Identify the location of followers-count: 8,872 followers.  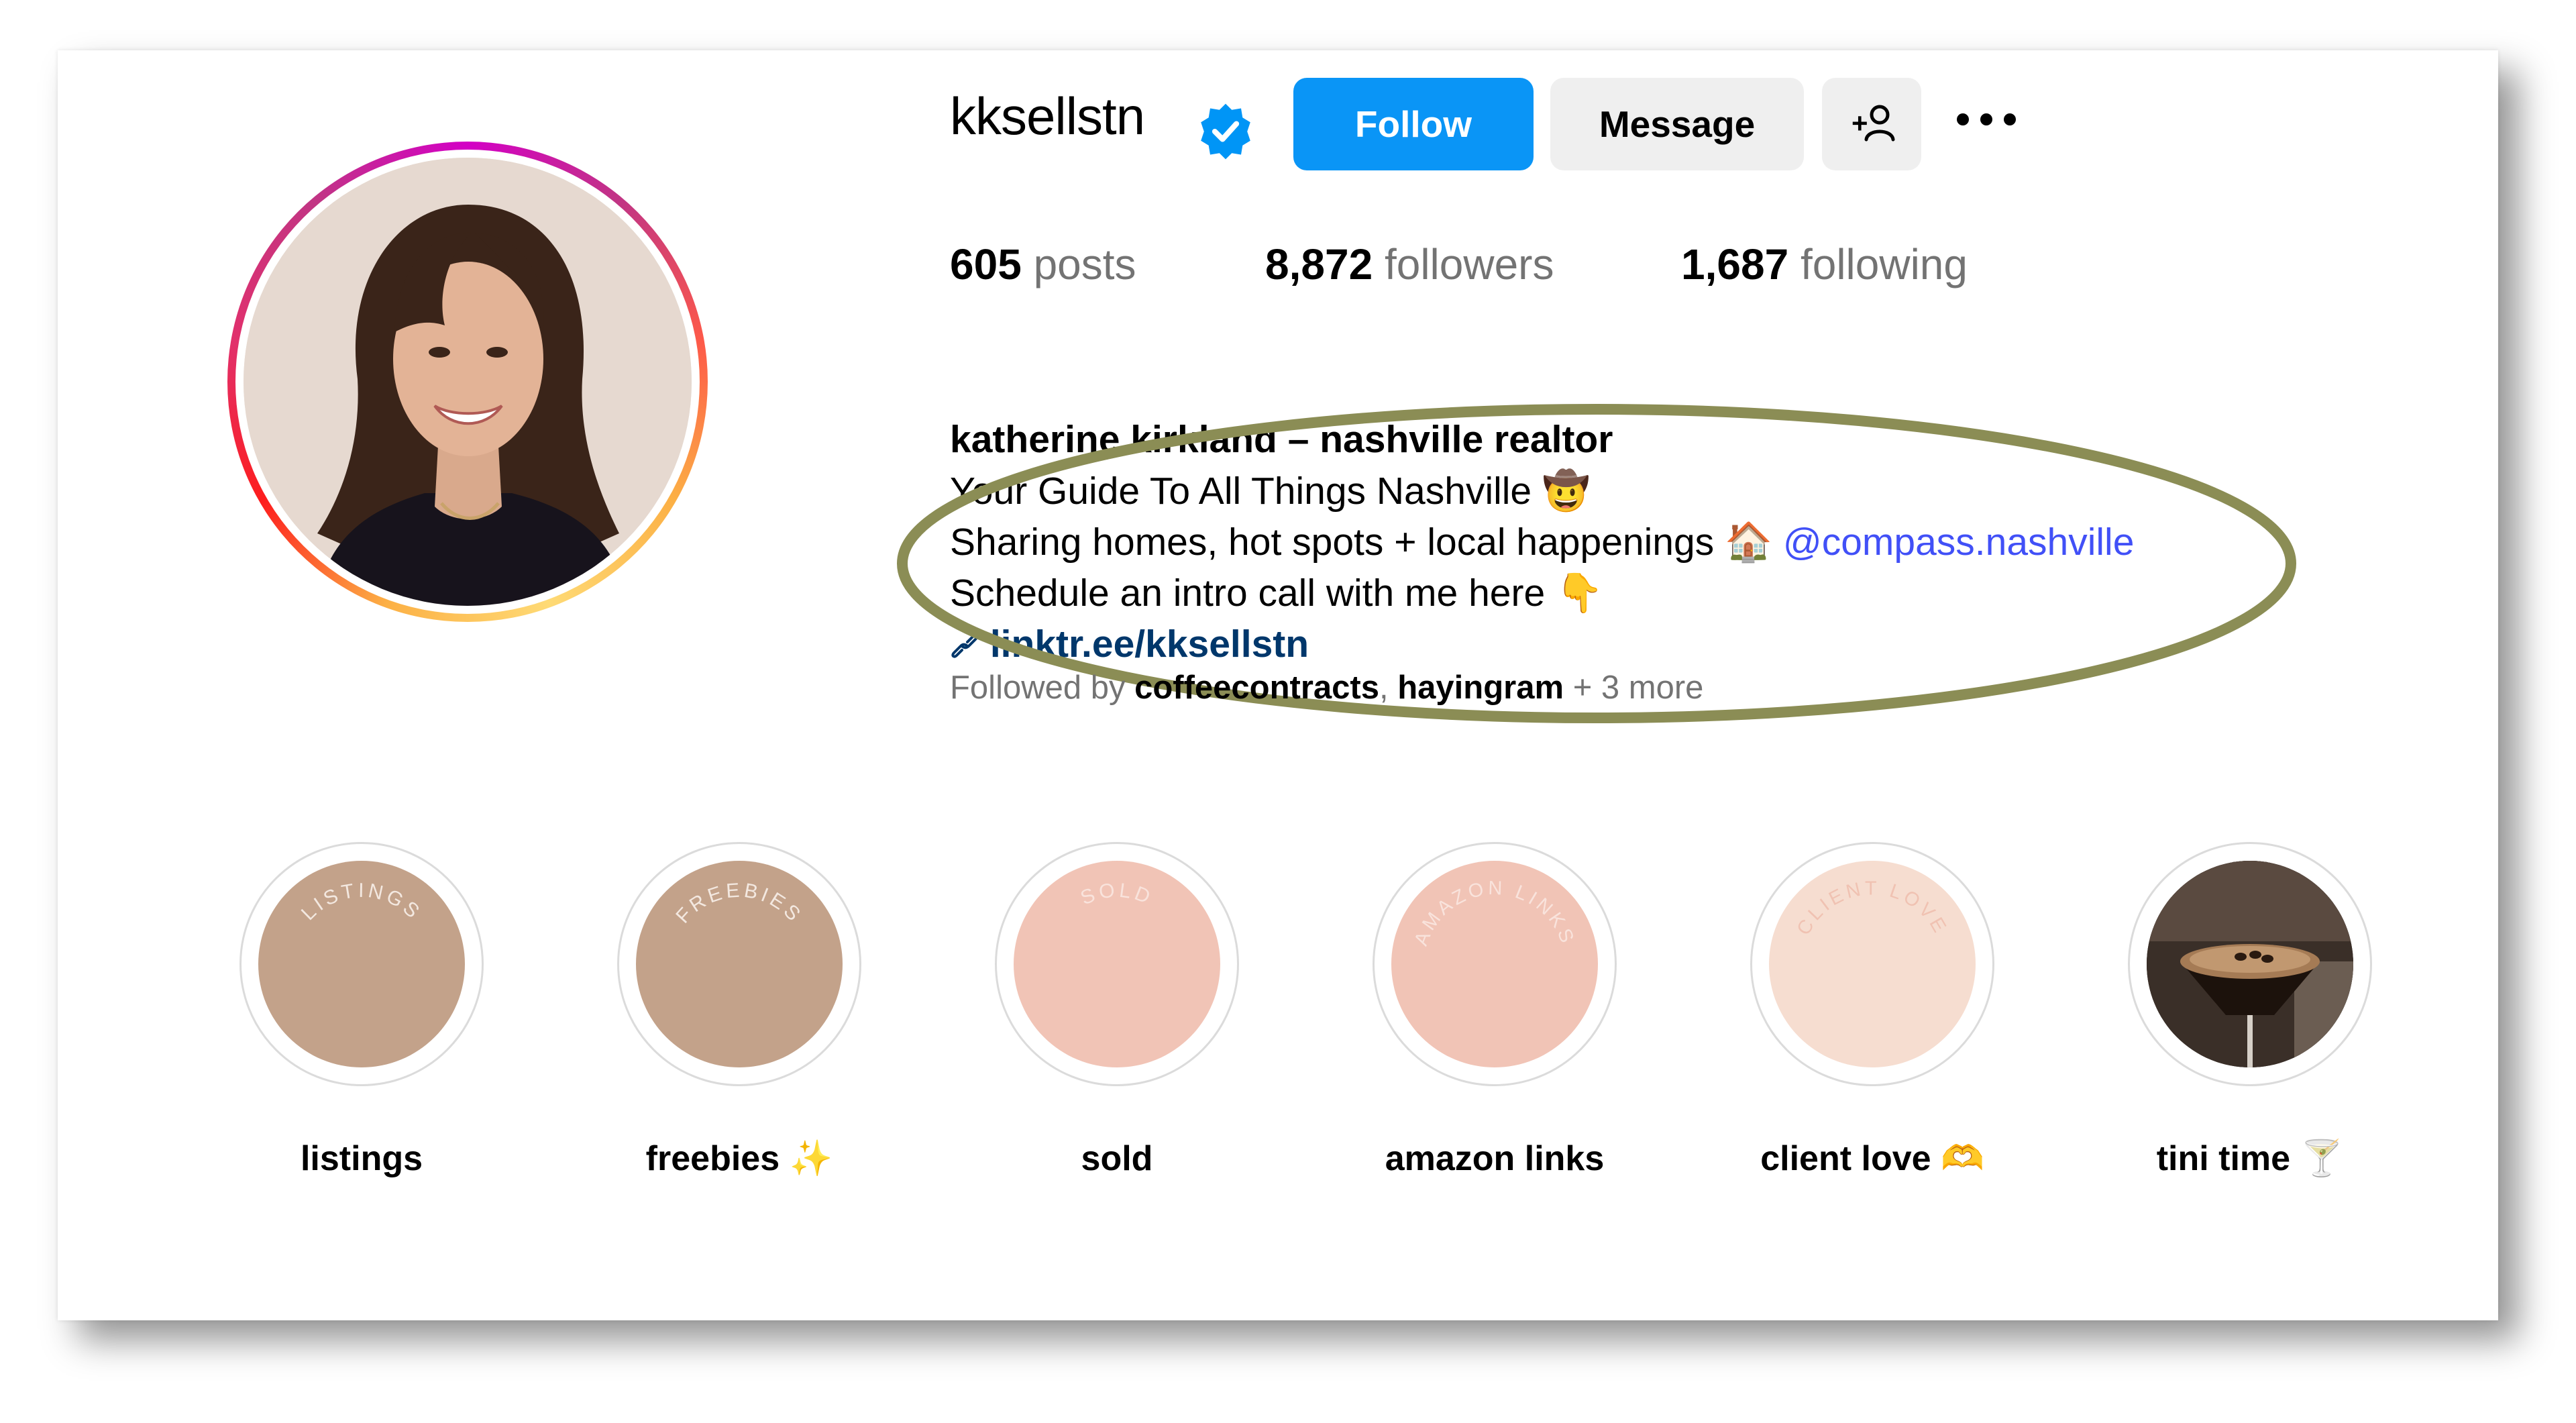
(1409, 264).